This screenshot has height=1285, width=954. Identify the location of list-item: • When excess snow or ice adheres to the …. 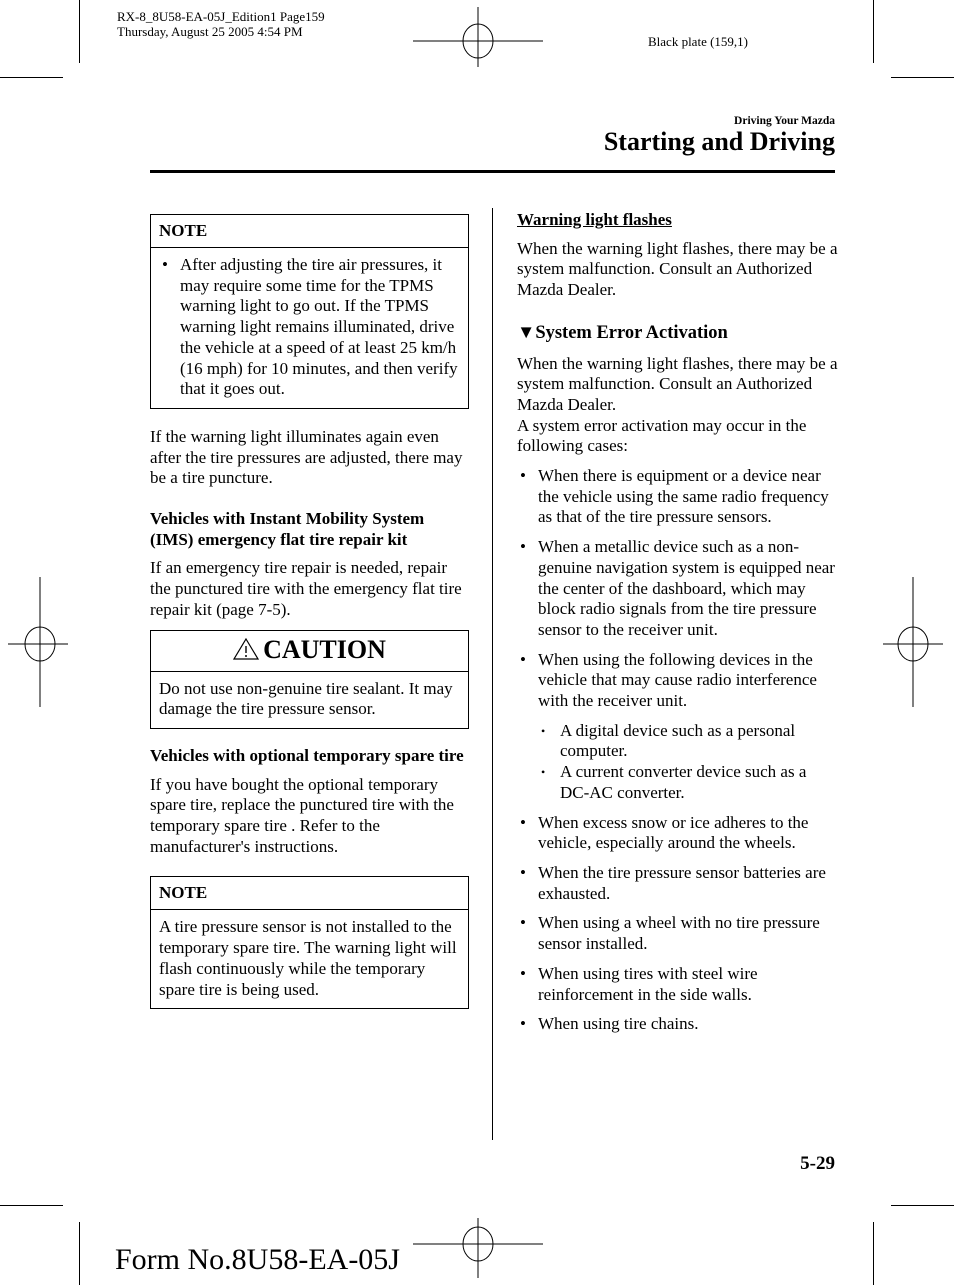
(664, 832).